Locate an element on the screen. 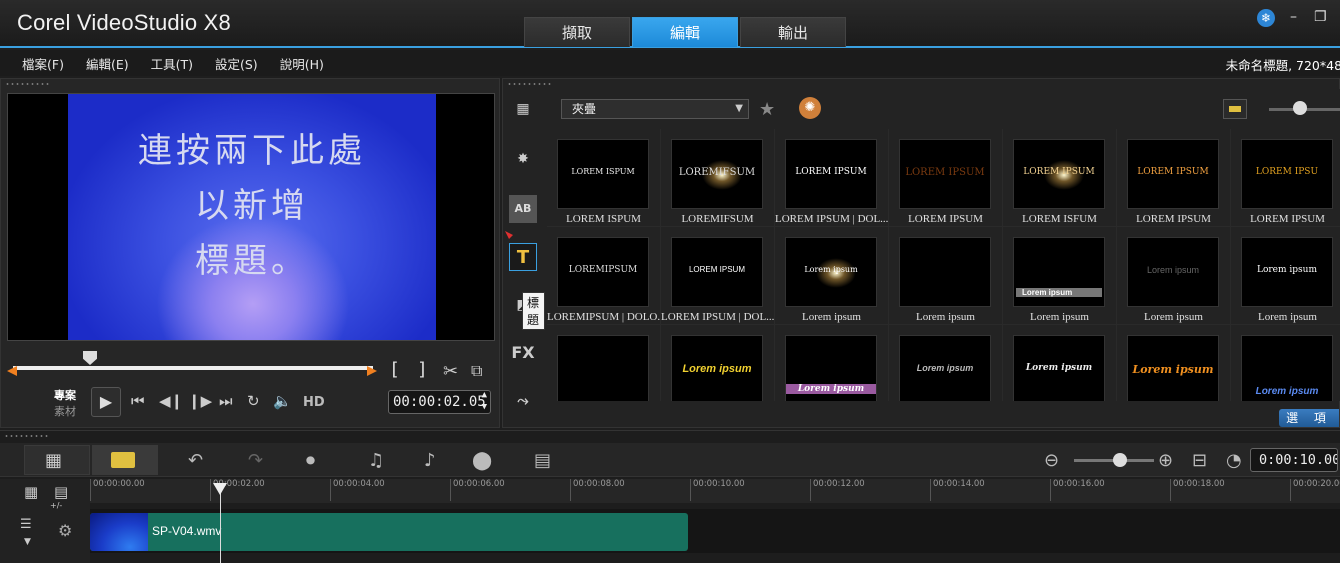 The height and width of the screenshot is (563, 1340). menu-file: 檔案(F) is located at coordinates (43, 63).